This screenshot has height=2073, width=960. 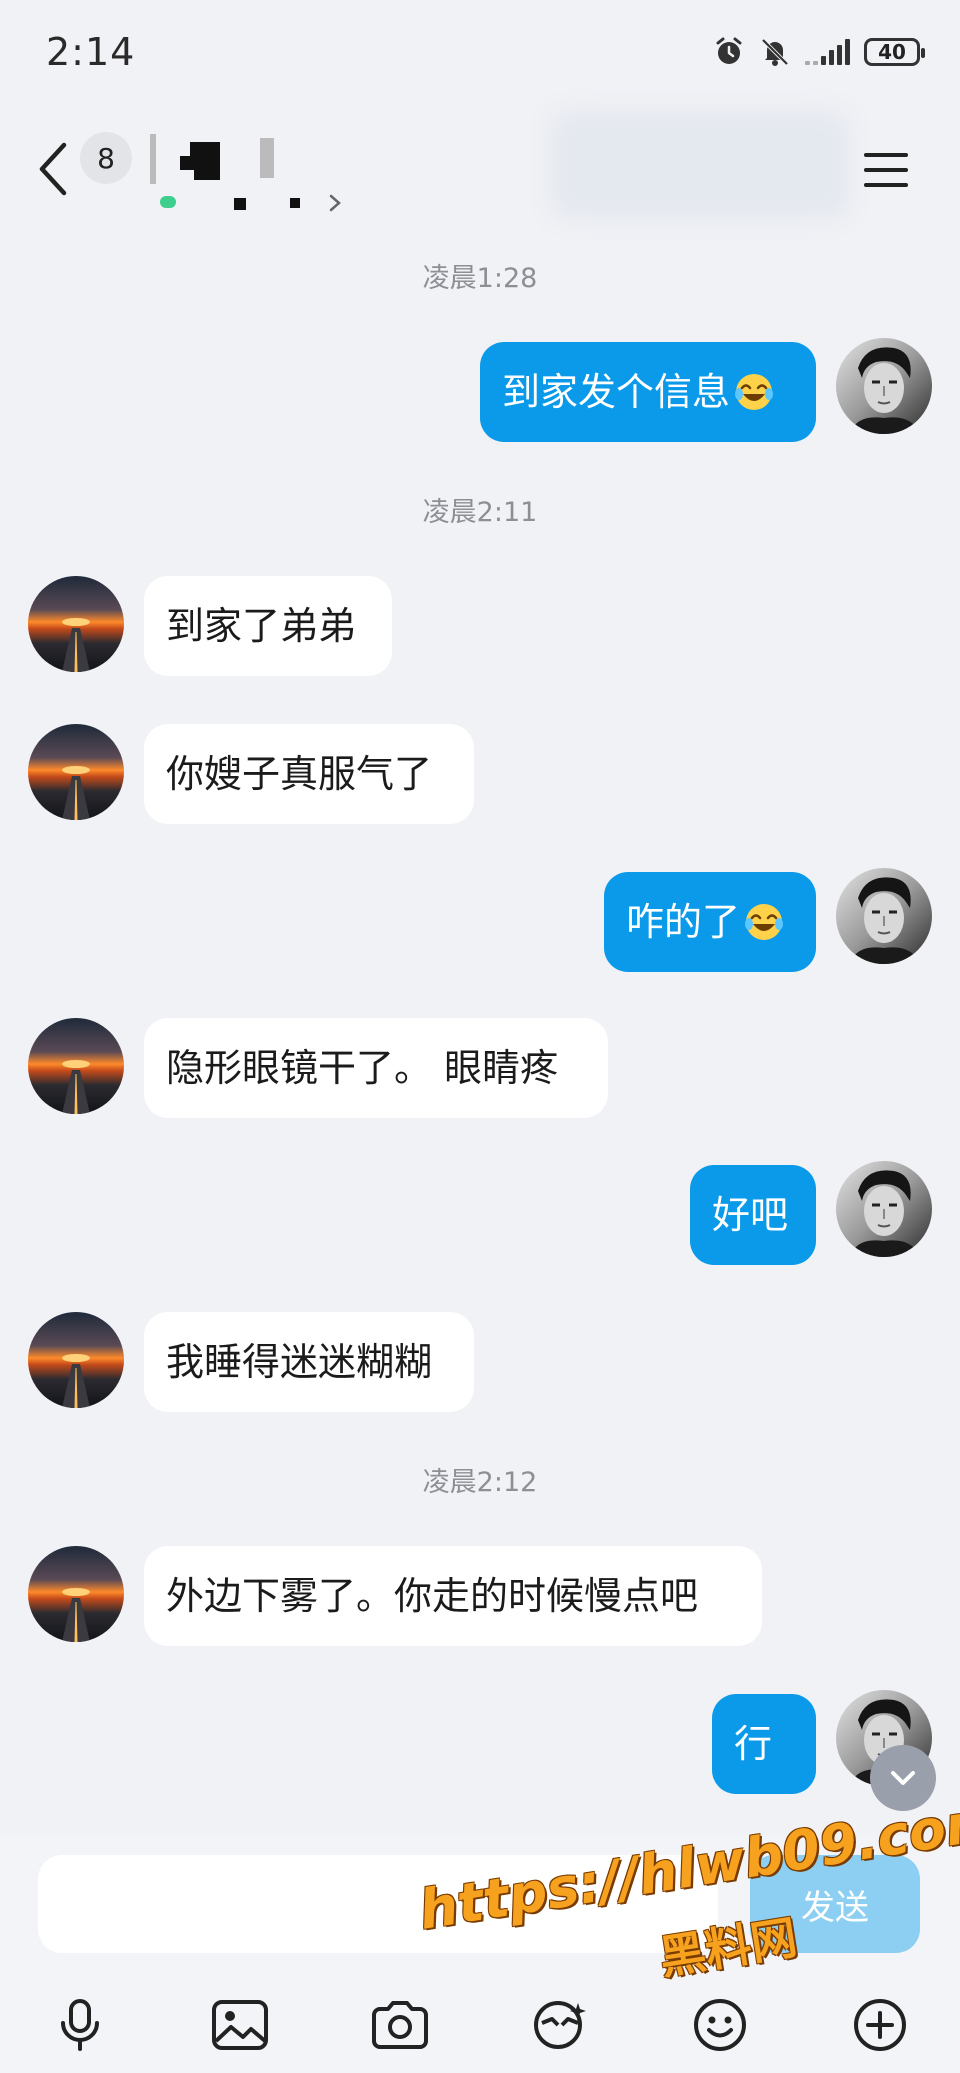 What do you see at coordinates (775, 52) in the screenshot?
I see `mute-bell-icon` at bounding box center [775, 52].